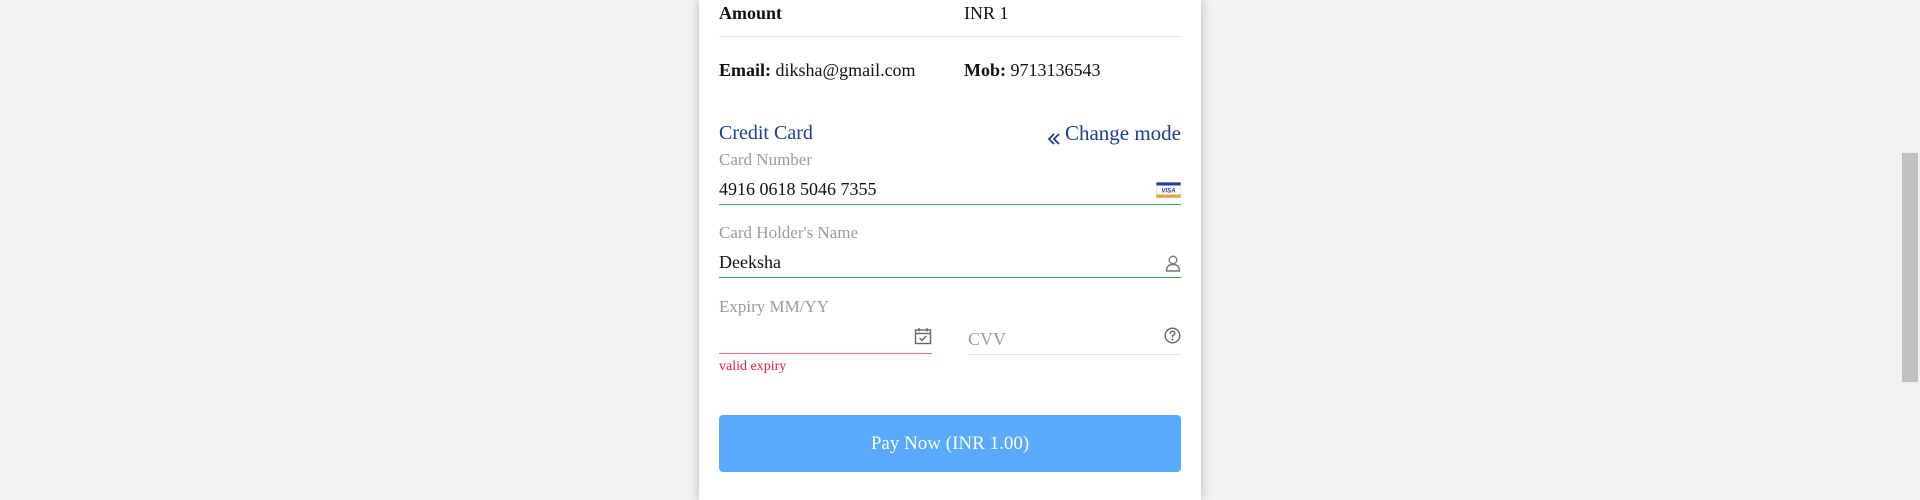 This screenshot has height=500, width=1920. Describe the element at coordinates (753, 366) in the screenshot. I see `expiry-error: valid expiry` at that location.